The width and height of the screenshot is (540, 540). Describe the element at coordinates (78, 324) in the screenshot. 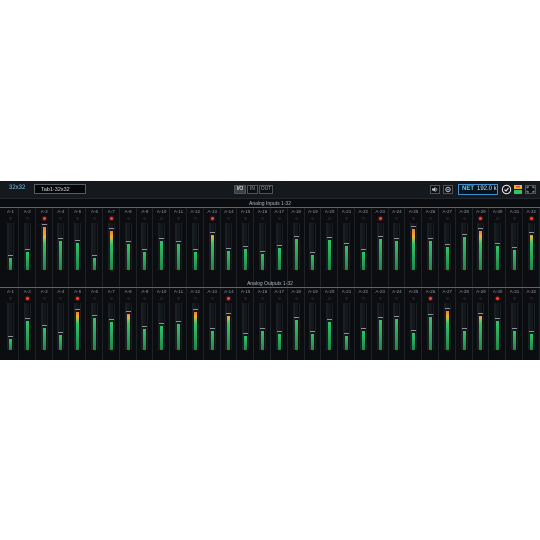

I see `channel-strip: A-5` at that location.